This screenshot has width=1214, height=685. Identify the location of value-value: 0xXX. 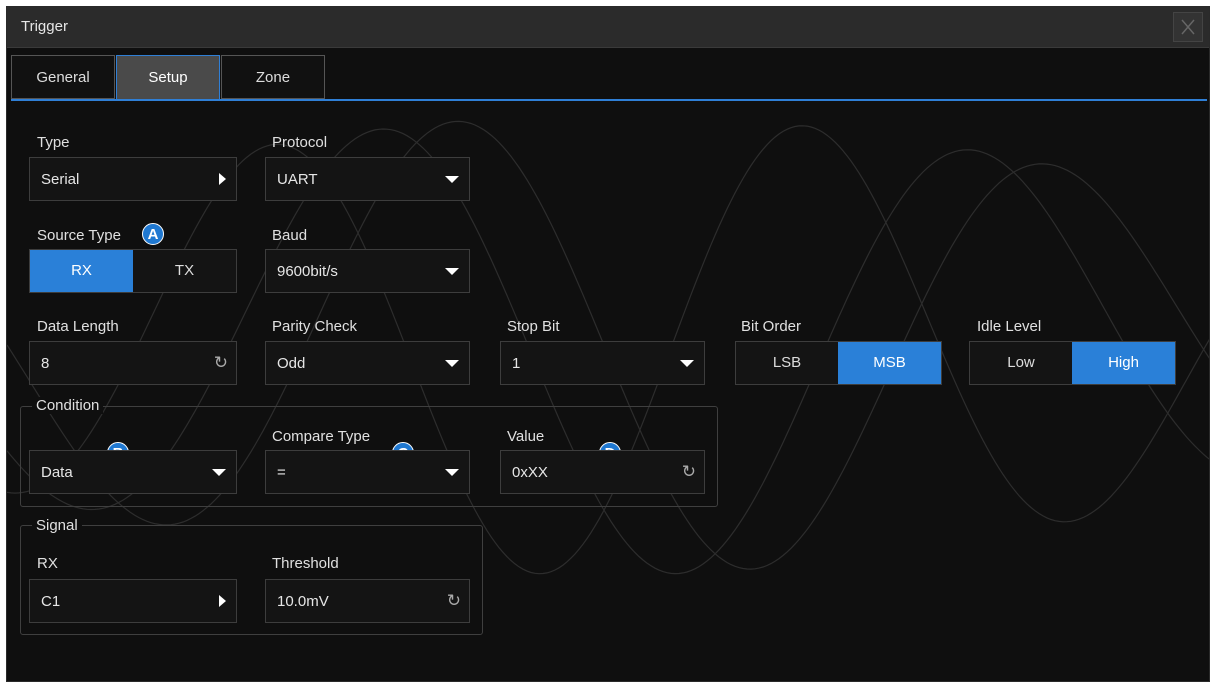
(530, 472).